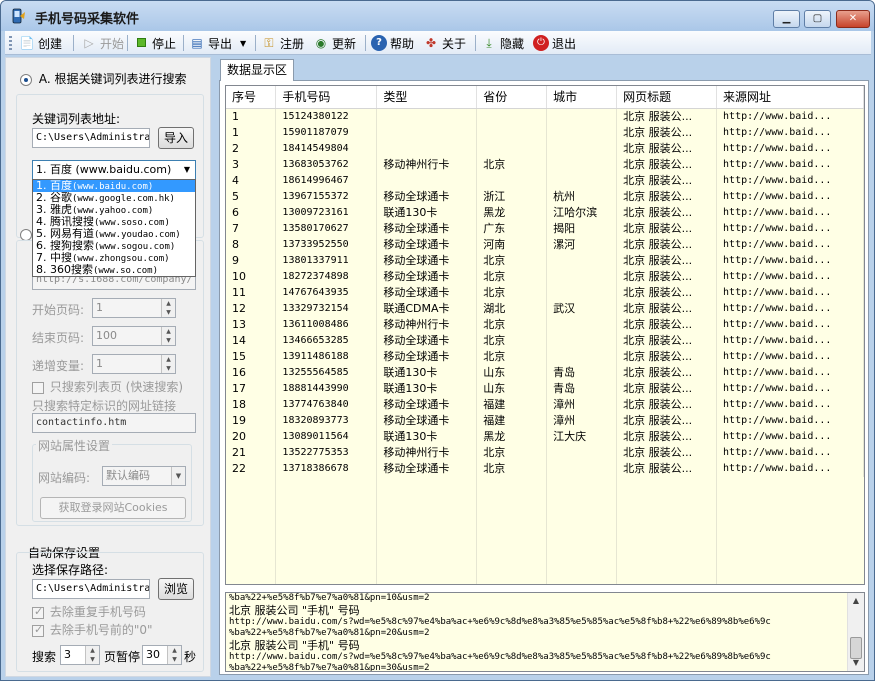 This screenshot has width=875, height=681. What do you see at coordinates (80, 655) in the screenshot?
I see `search-pages-stepper: 3 ▲ ▼` at bounding box center [80, 655].